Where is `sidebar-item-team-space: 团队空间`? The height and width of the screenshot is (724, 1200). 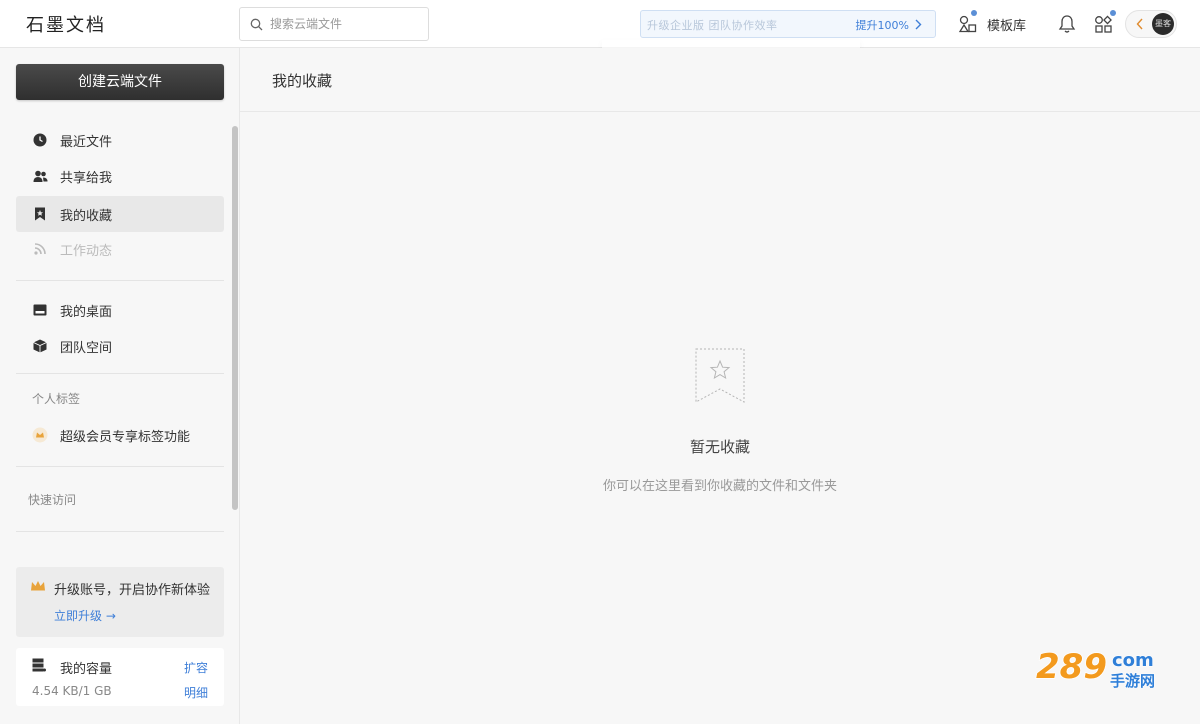
sidebar-item-team-space: 团队空间 is located at coordinates (120, 346).